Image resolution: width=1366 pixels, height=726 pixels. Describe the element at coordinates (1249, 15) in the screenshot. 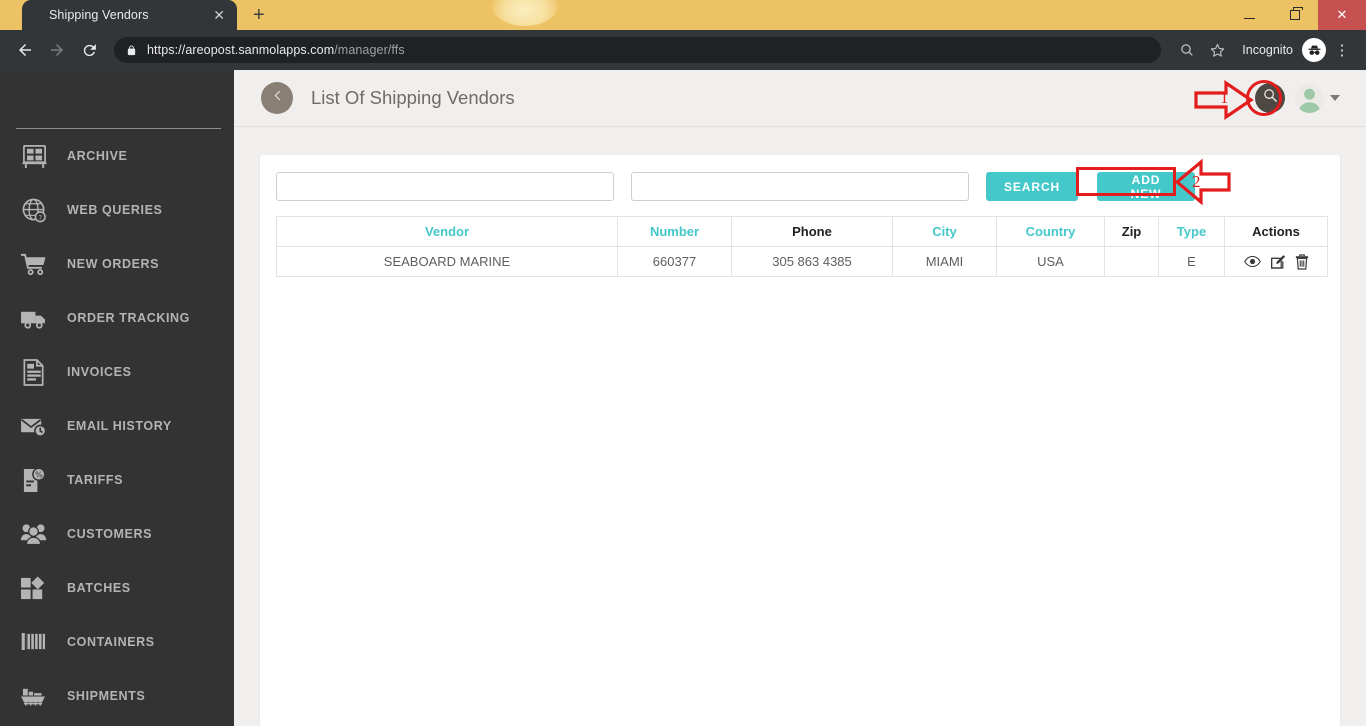

I see `window-minimize-button` at that location.